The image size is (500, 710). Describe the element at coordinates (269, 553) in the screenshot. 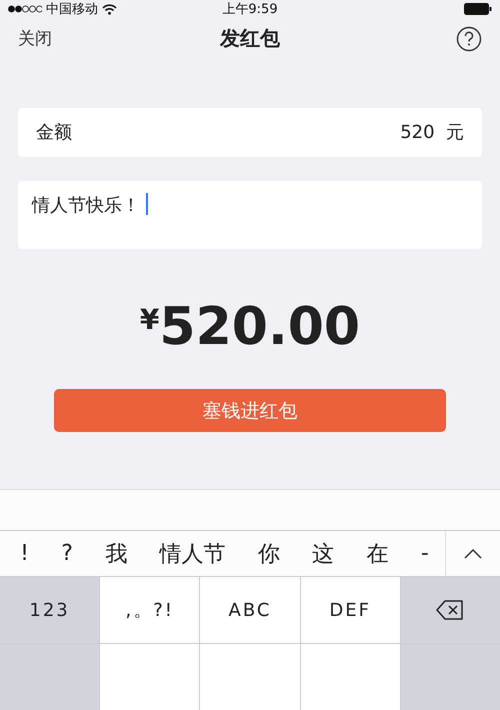

I see `candidate-word: 你` at that location.